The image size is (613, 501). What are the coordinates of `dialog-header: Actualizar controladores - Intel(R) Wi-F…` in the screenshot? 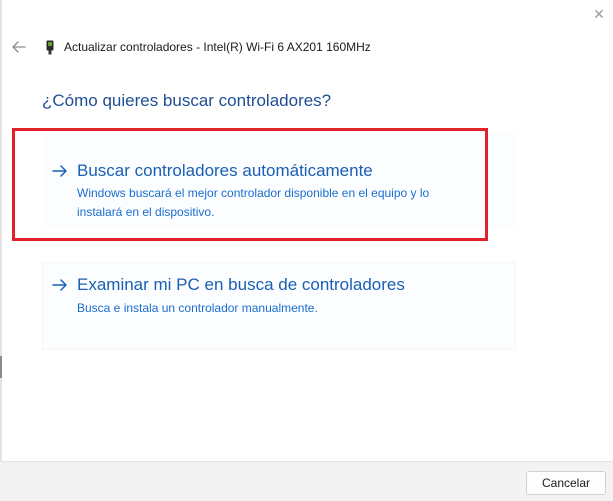 It's located at (308, 47).